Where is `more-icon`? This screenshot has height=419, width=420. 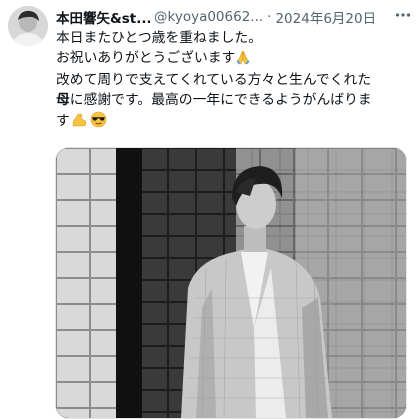
more-icon is located at coordinates (403, 15).